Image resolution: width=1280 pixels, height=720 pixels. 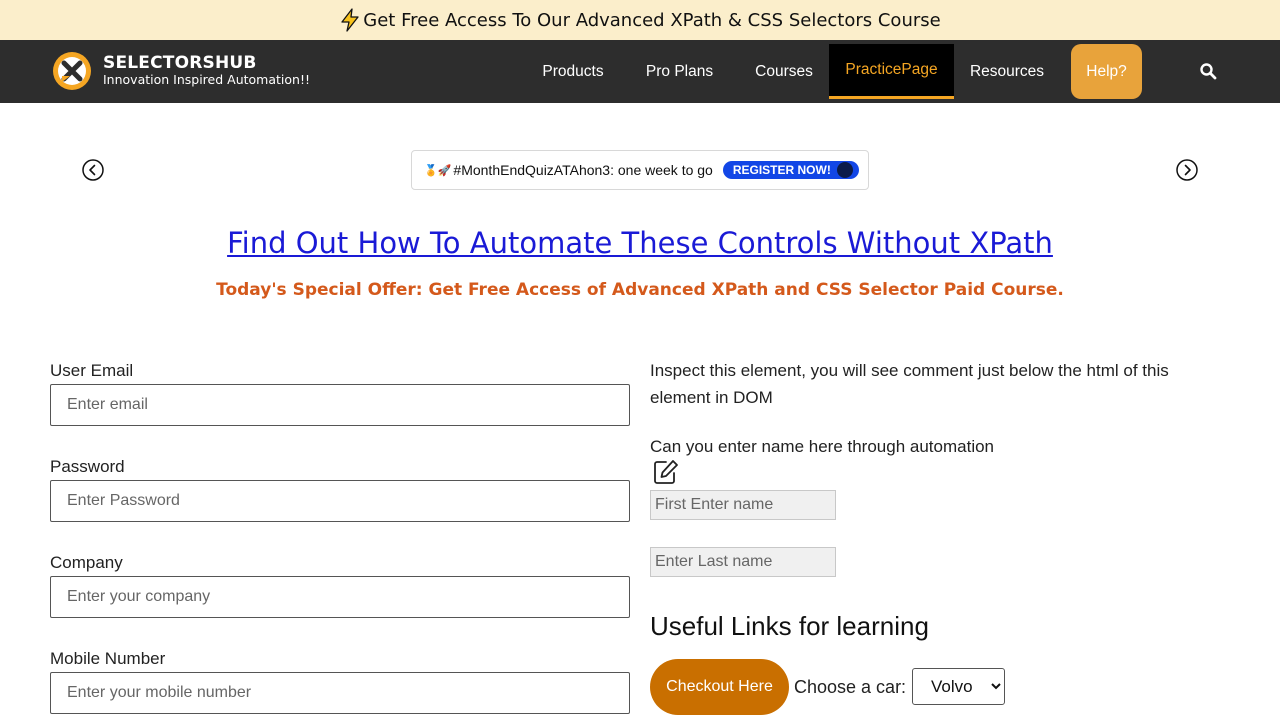 I want to click on brand-name: SELECTORSHUB, so click(x=180, y=63).